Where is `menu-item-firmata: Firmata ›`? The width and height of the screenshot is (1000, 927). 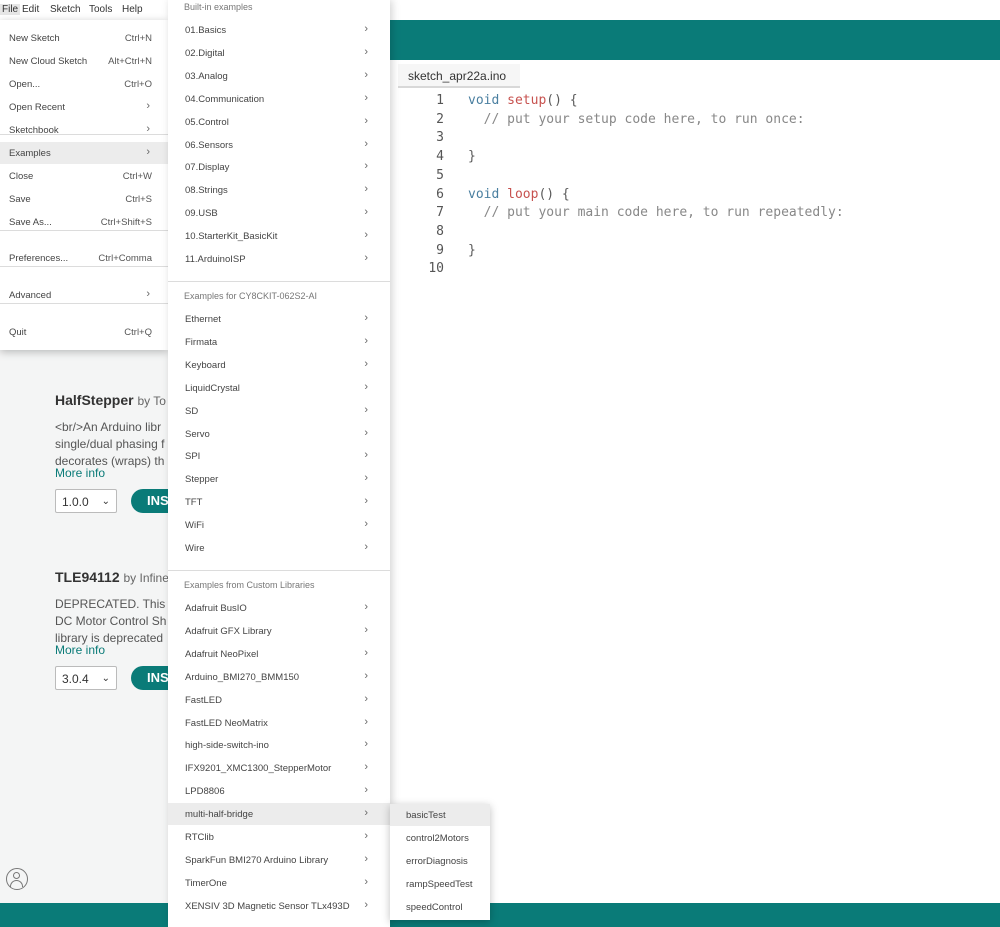
menu-item-firmata: Firmata › is located at coordinates (279, 342).